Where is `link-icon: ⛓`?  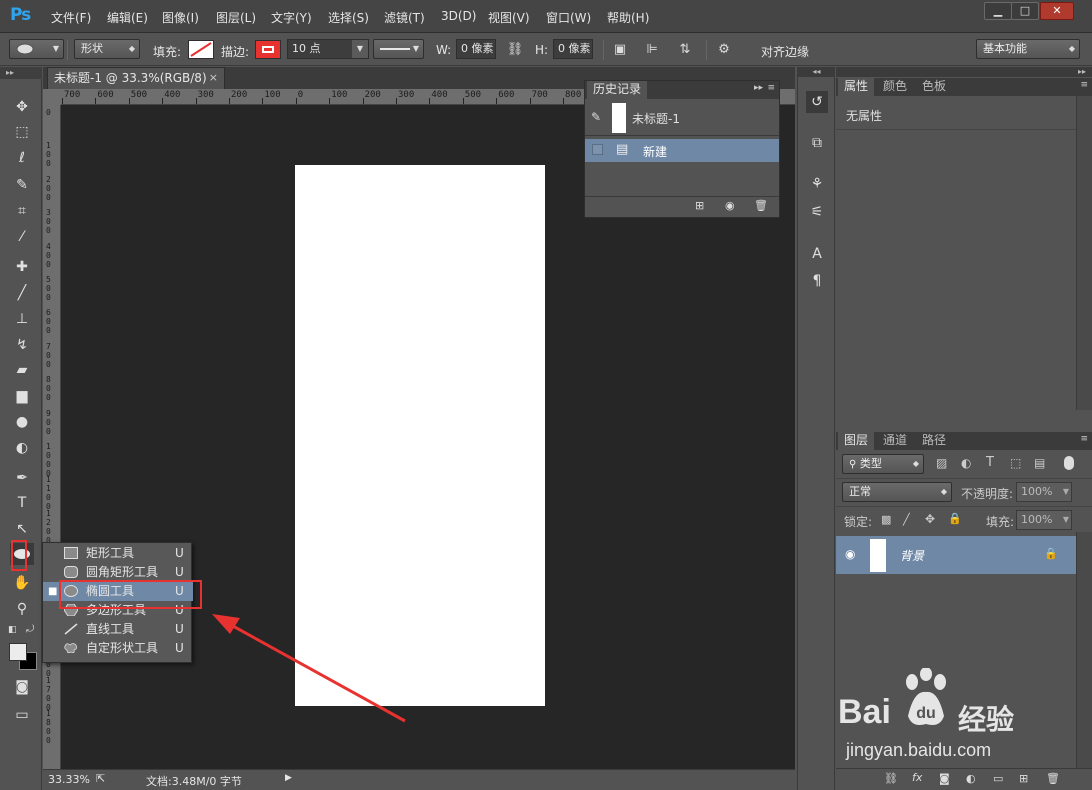
link-icon: ⛓ is located at coordinates (515, 50).